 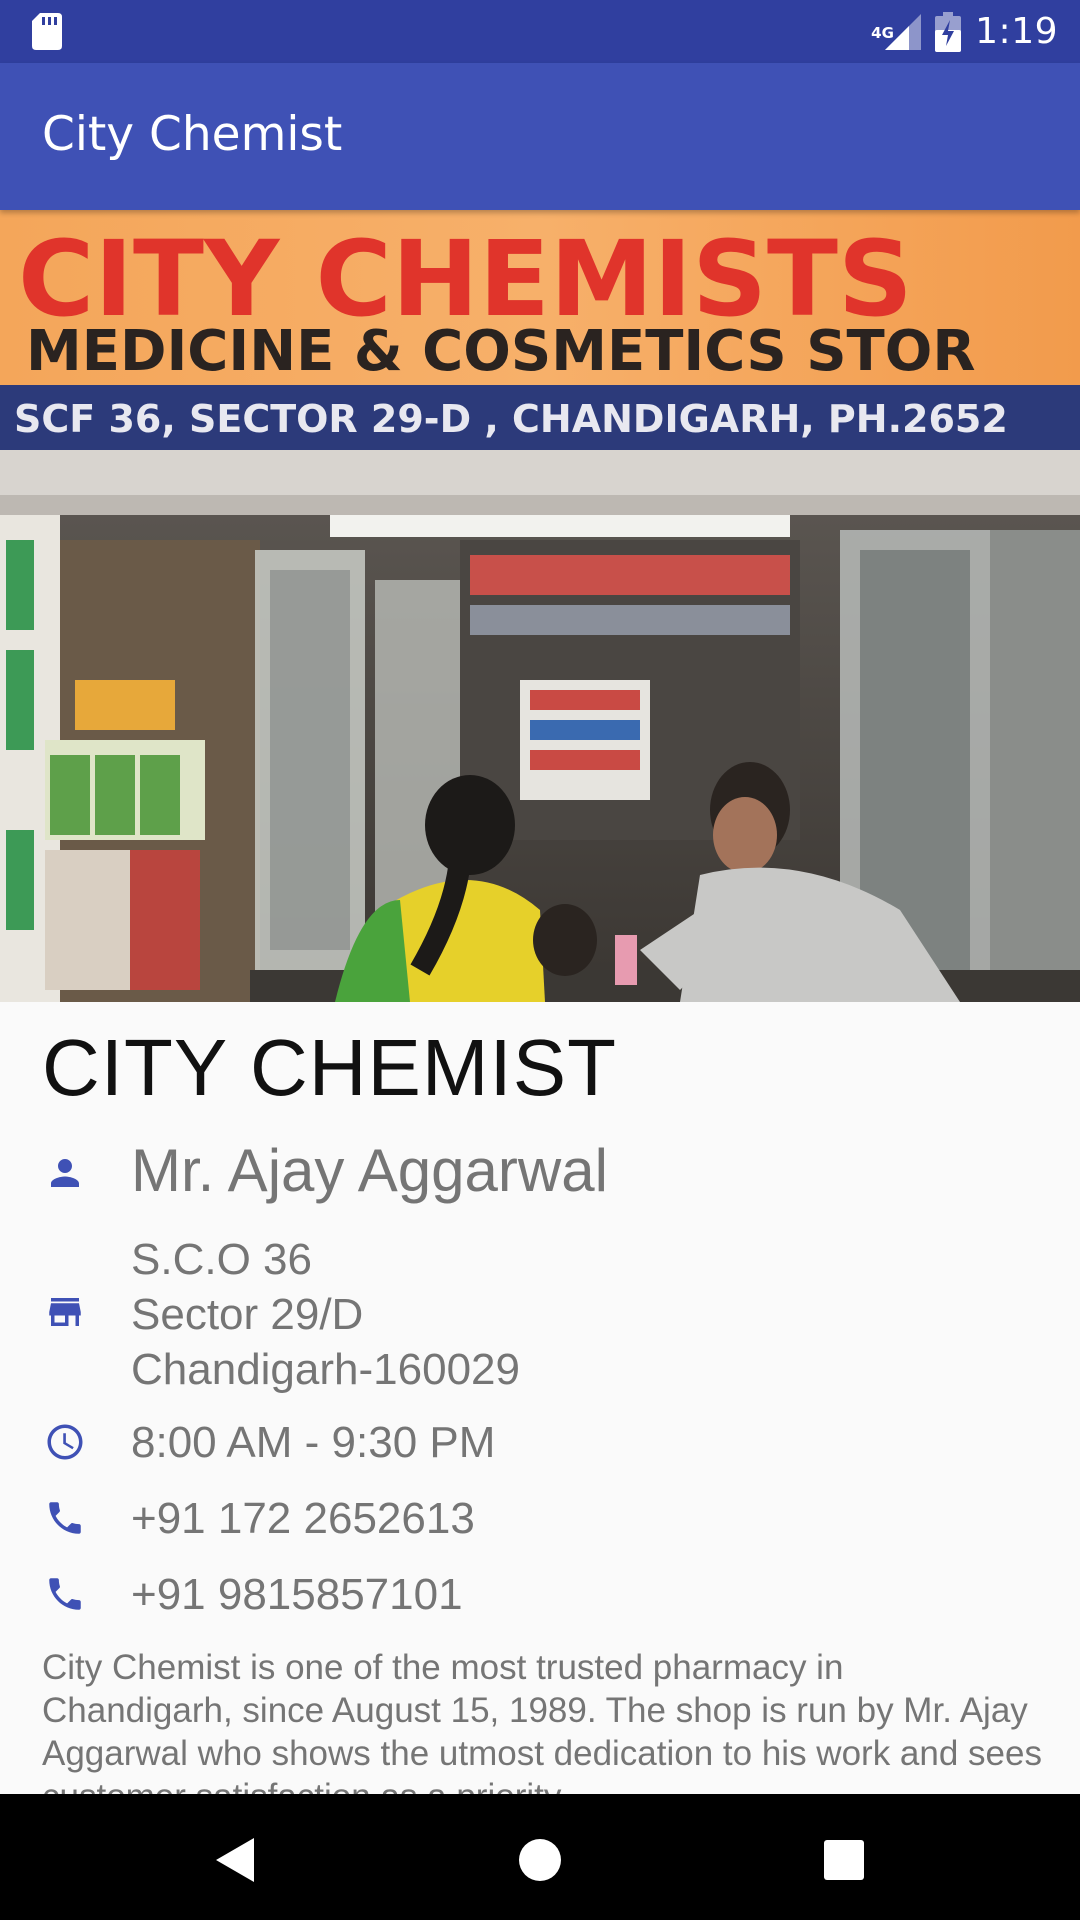 What do you see at coordinates (1016, 31) in the screenshot?
I see `status-time: 1:19` at bounding box center [1016, 31].